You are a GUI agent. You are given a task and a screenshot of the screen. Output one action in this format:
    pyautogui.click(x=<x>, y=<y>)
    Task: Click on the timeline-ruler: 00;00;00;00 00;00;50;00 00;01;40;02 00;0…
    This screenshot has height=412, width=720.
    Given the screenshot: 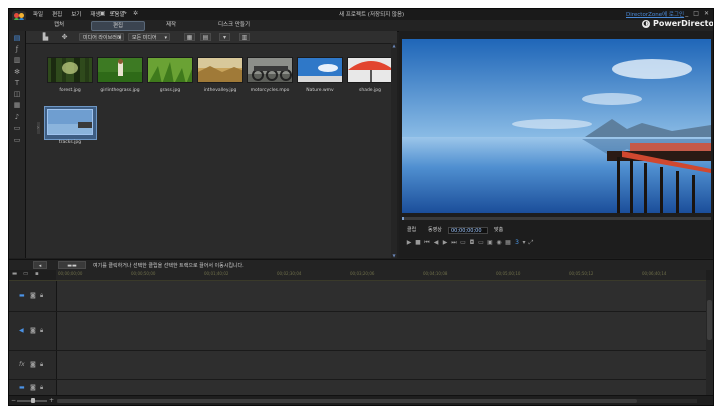 What is the action you would take?
    pyautogui.click(x=381, y=275)
    